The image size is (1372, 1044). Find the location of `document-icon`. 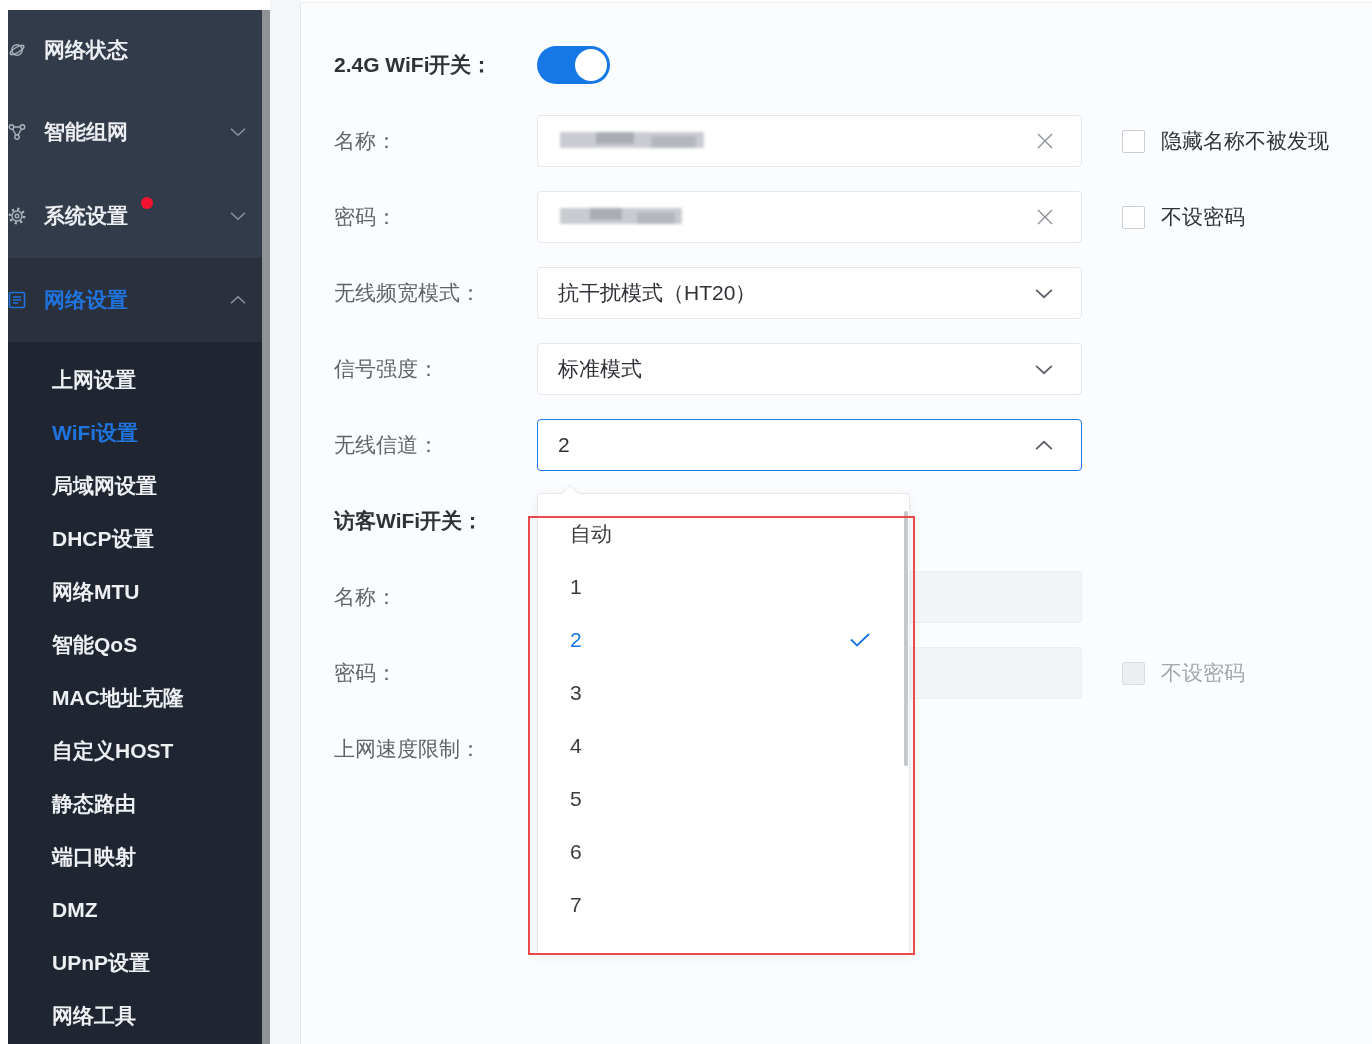

document-icon is located at coordinates (17, 300).